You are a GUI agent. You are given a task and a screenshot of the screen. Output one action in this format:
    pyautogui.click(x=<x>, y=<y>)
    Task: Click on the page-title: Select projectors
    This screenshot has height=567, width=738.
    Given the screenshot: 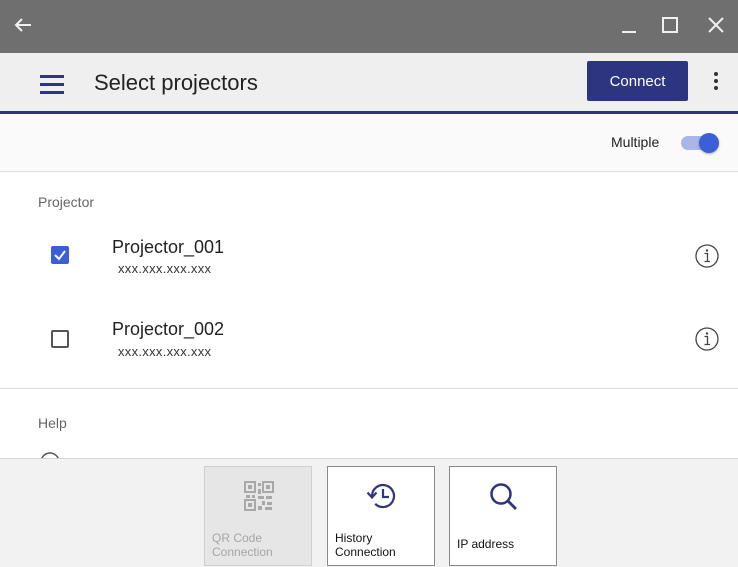 What is the action you would take?
    pyautogui.click(x=176, y=82)
    